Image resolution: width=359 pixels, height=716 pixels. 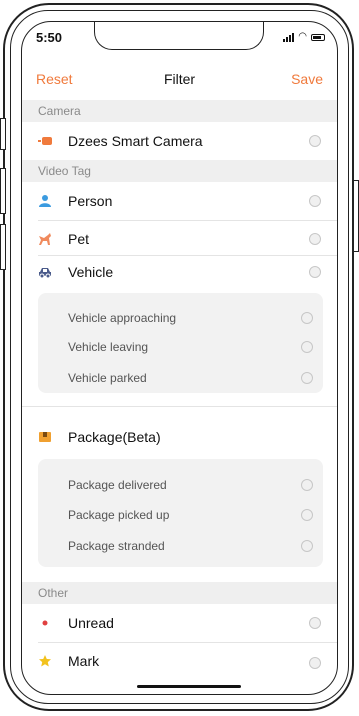 What do you see at coordinates (179, 272) in the screenshot?
I see `vehicle-row: Vehicle` at bounding box center [179, 272].